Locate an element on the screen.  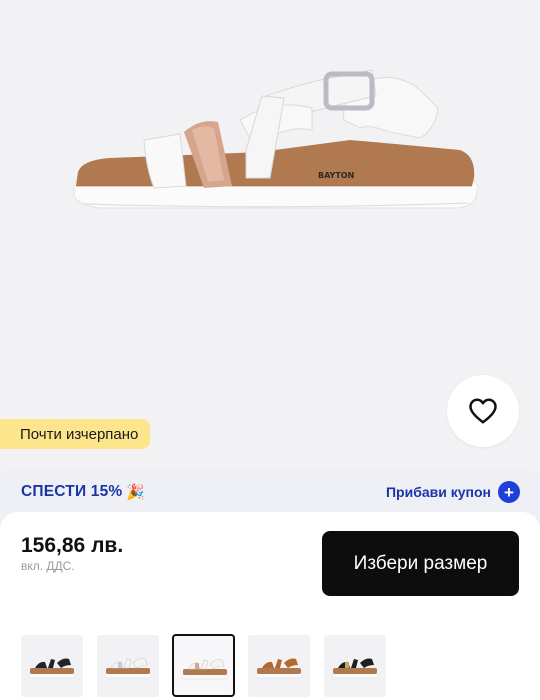
favorite-button is located at coordinates (483, 411).